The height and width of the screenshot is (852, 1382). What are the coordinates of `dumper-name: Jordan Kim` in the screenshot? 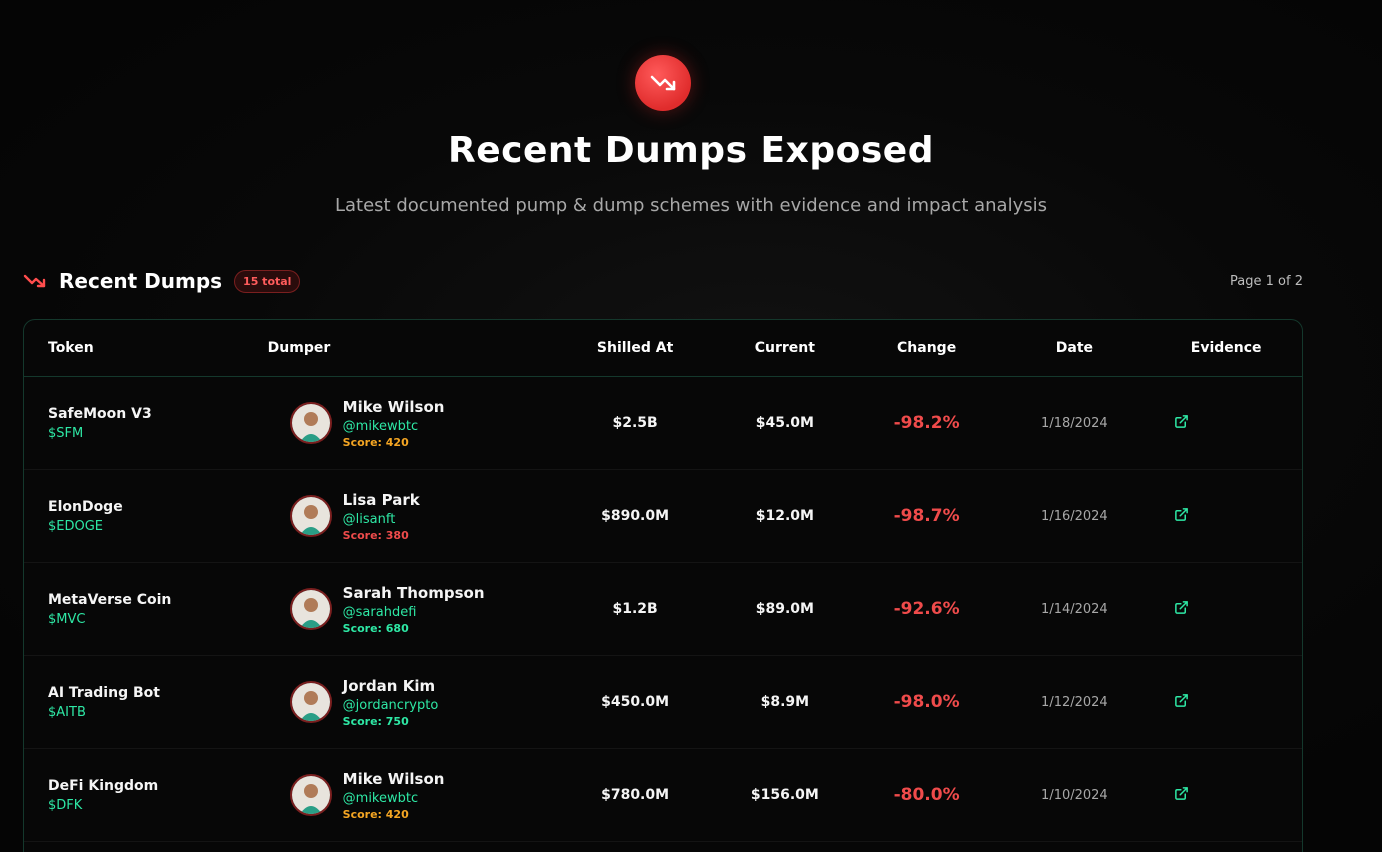 It's located at (391, 686).